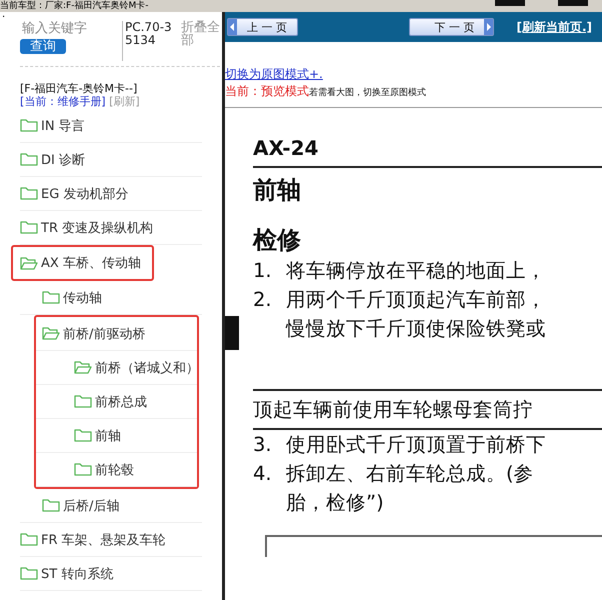 Image resolution: width=602 pixels, height=600 pixels. What do you see at coordinates (111, 160) in the screenshot?
I see `tree-item: DI 诊断` at bounding box center [111, 160].